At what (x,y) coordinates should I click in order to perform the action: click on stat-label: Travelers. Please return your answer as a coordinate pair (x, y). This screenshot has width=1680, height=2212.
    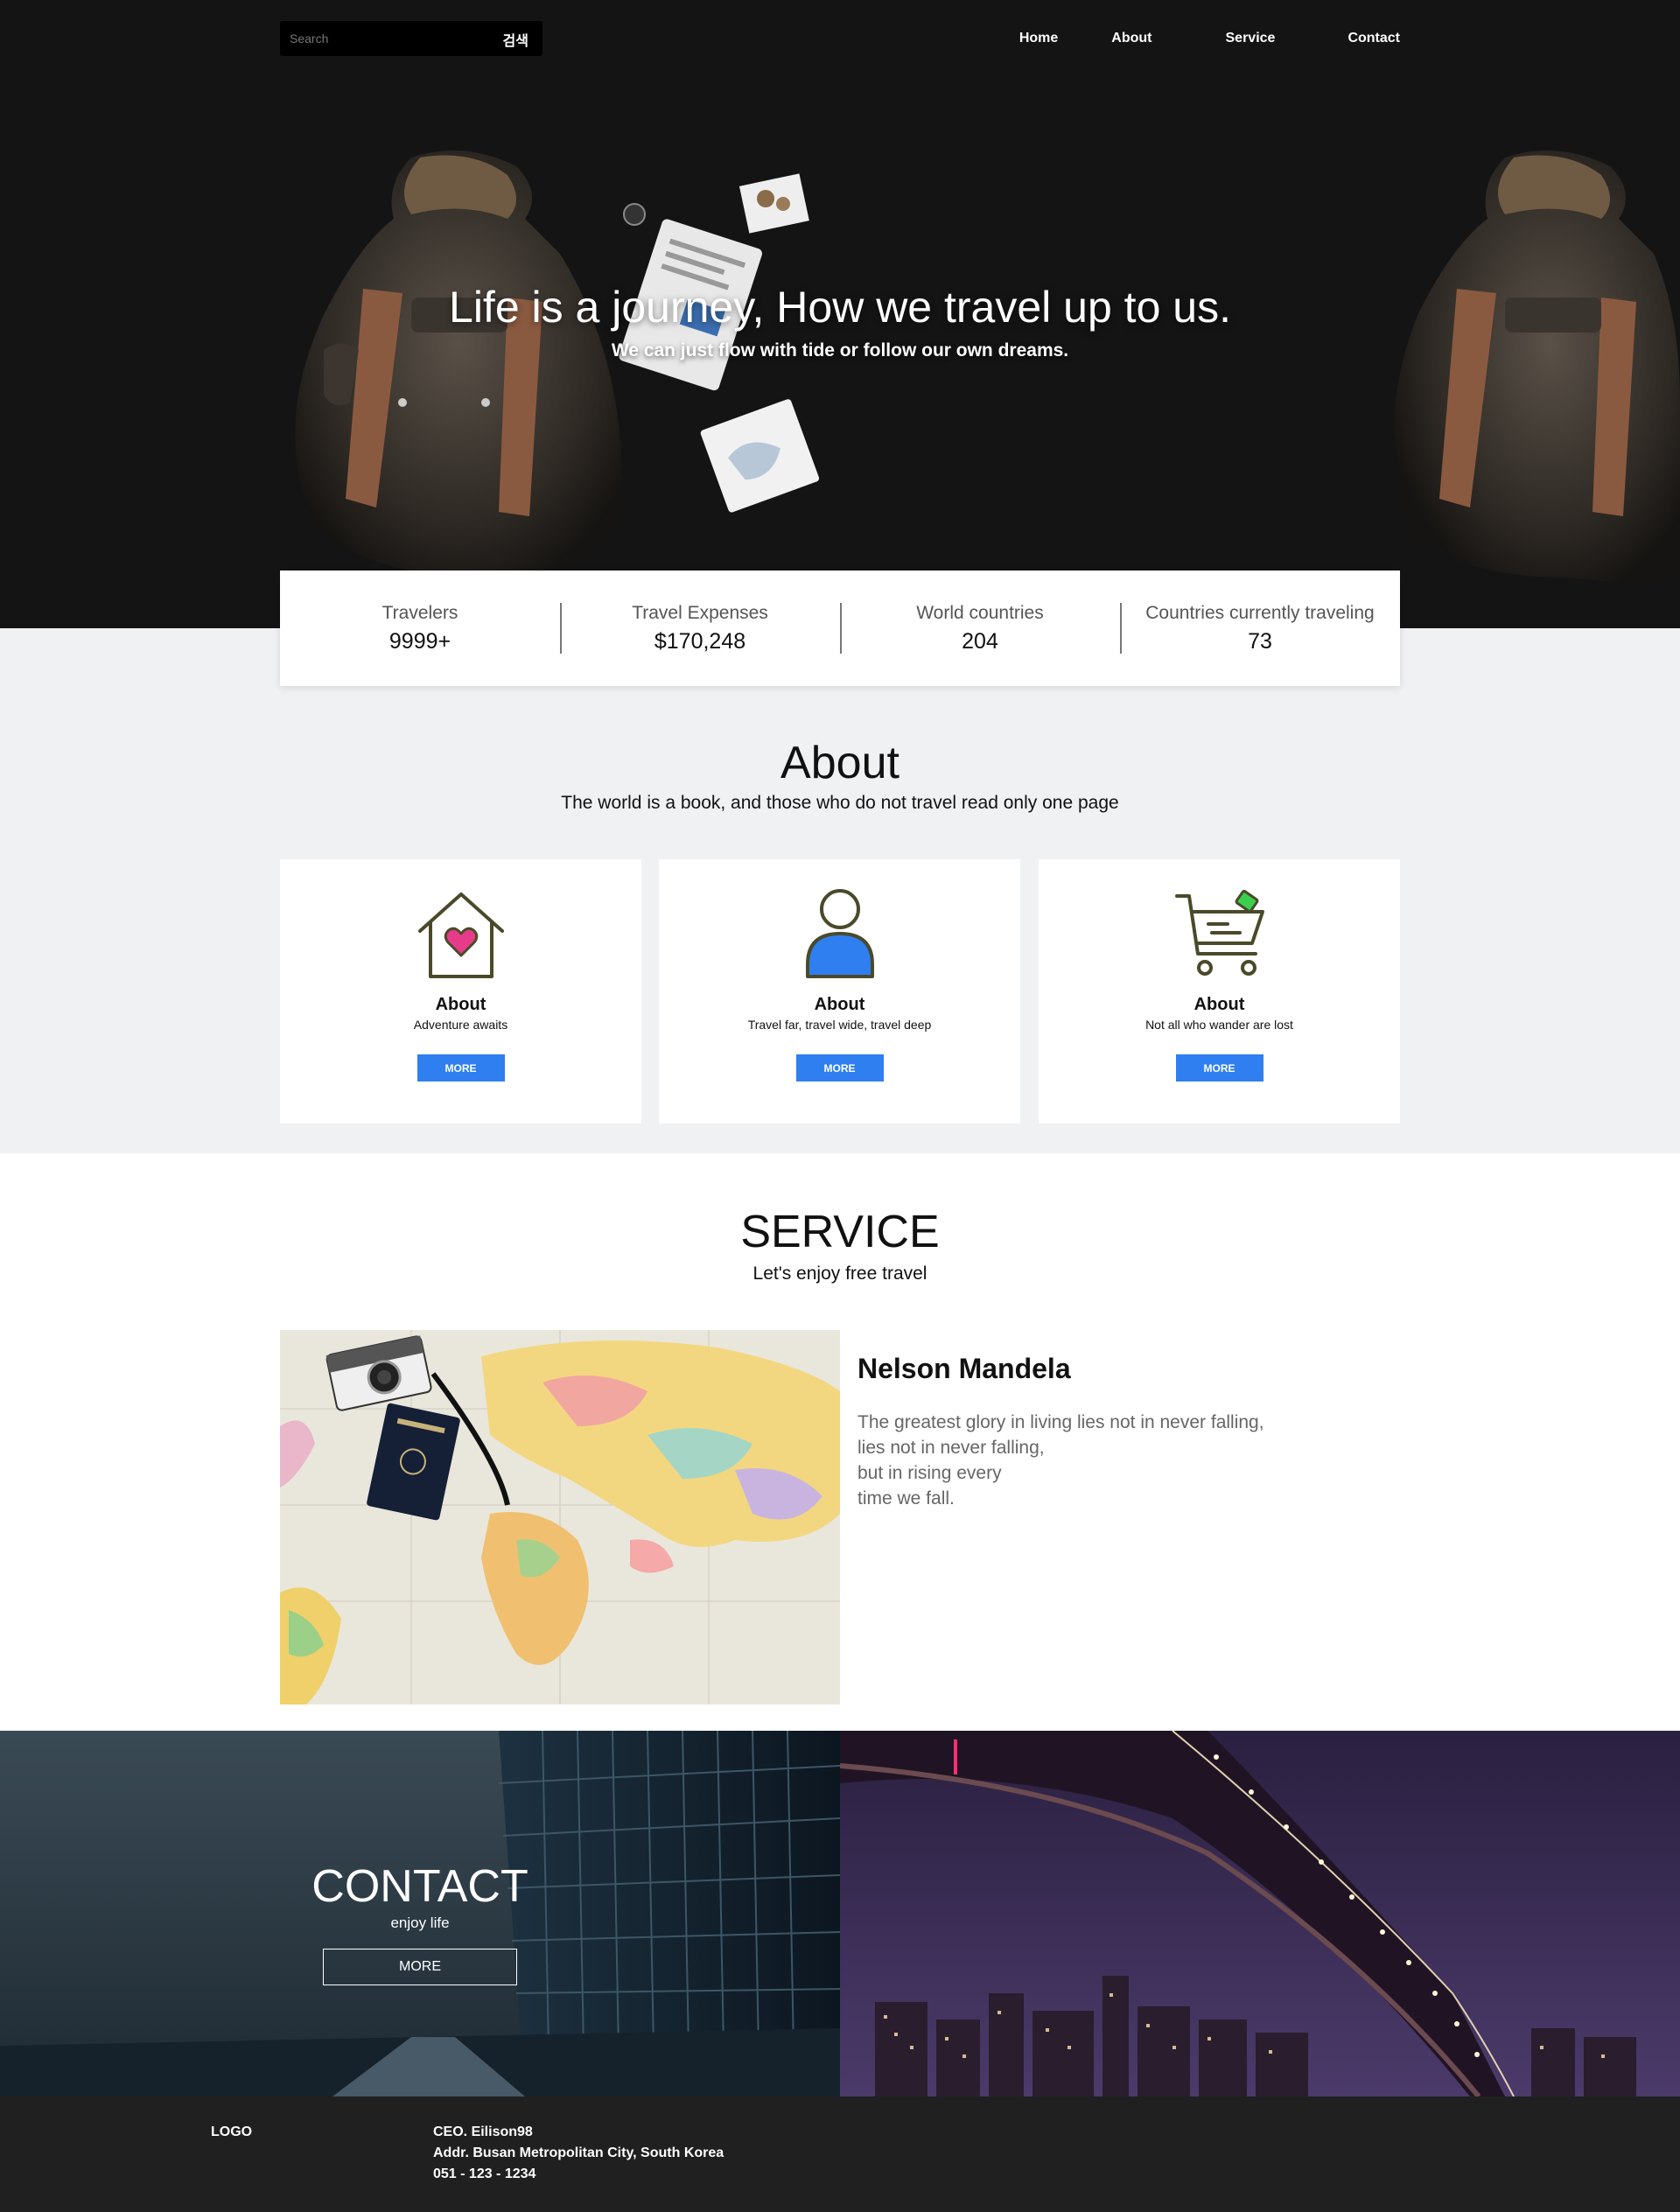
    Looking at the image, I should click on (420, 613).